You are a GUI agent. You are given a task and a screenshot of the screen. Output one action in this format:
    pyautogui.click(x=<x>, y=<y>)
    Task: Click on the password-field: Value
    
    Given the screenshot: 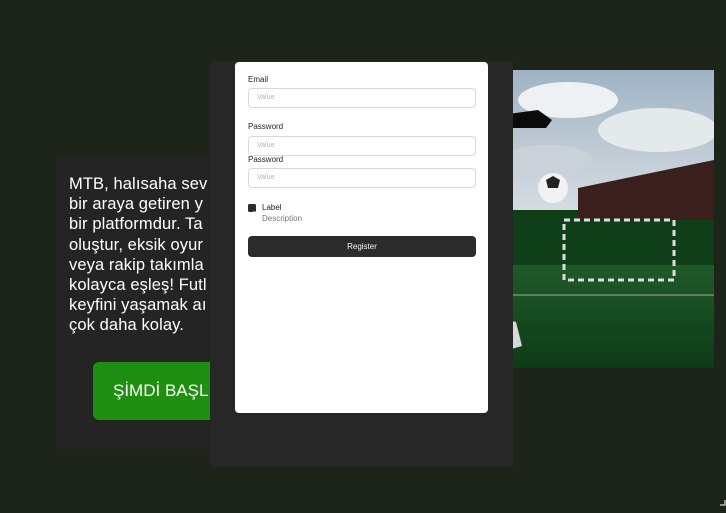 What is the action you would take?
    pyautogui.click(x=362, y=146)
    